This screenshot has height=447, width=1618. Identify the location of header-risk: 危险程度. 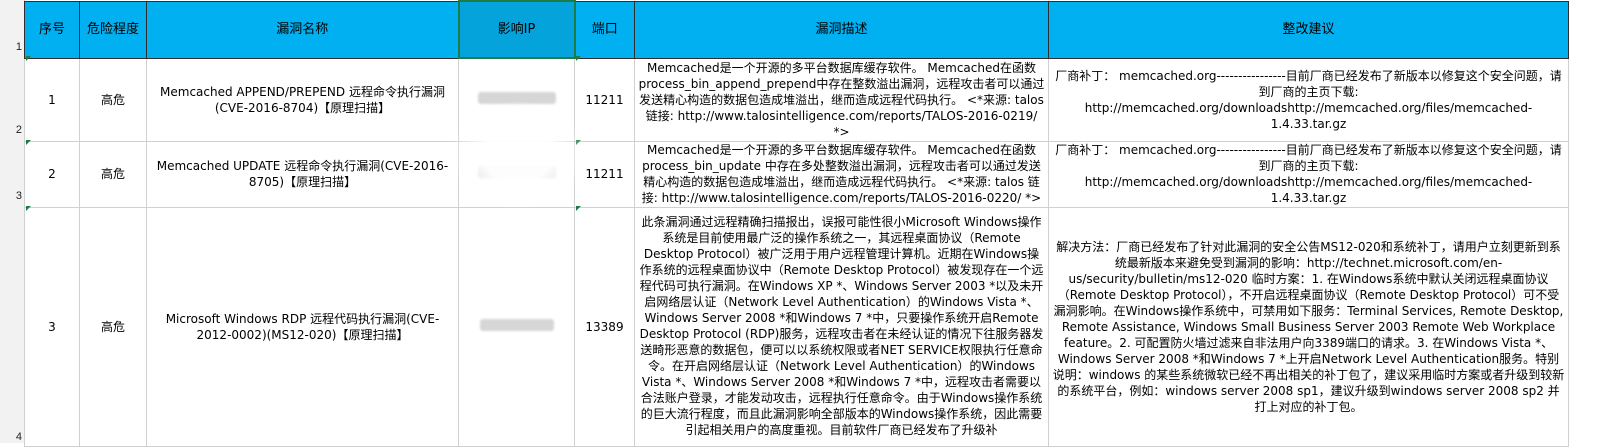
(113, 29).